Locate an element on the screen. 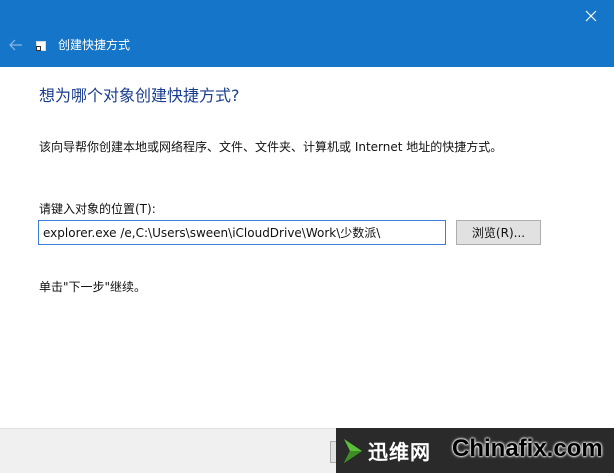 The height and width of the screenshot is (473, 614). close-button is located at coordinates (591, 15).